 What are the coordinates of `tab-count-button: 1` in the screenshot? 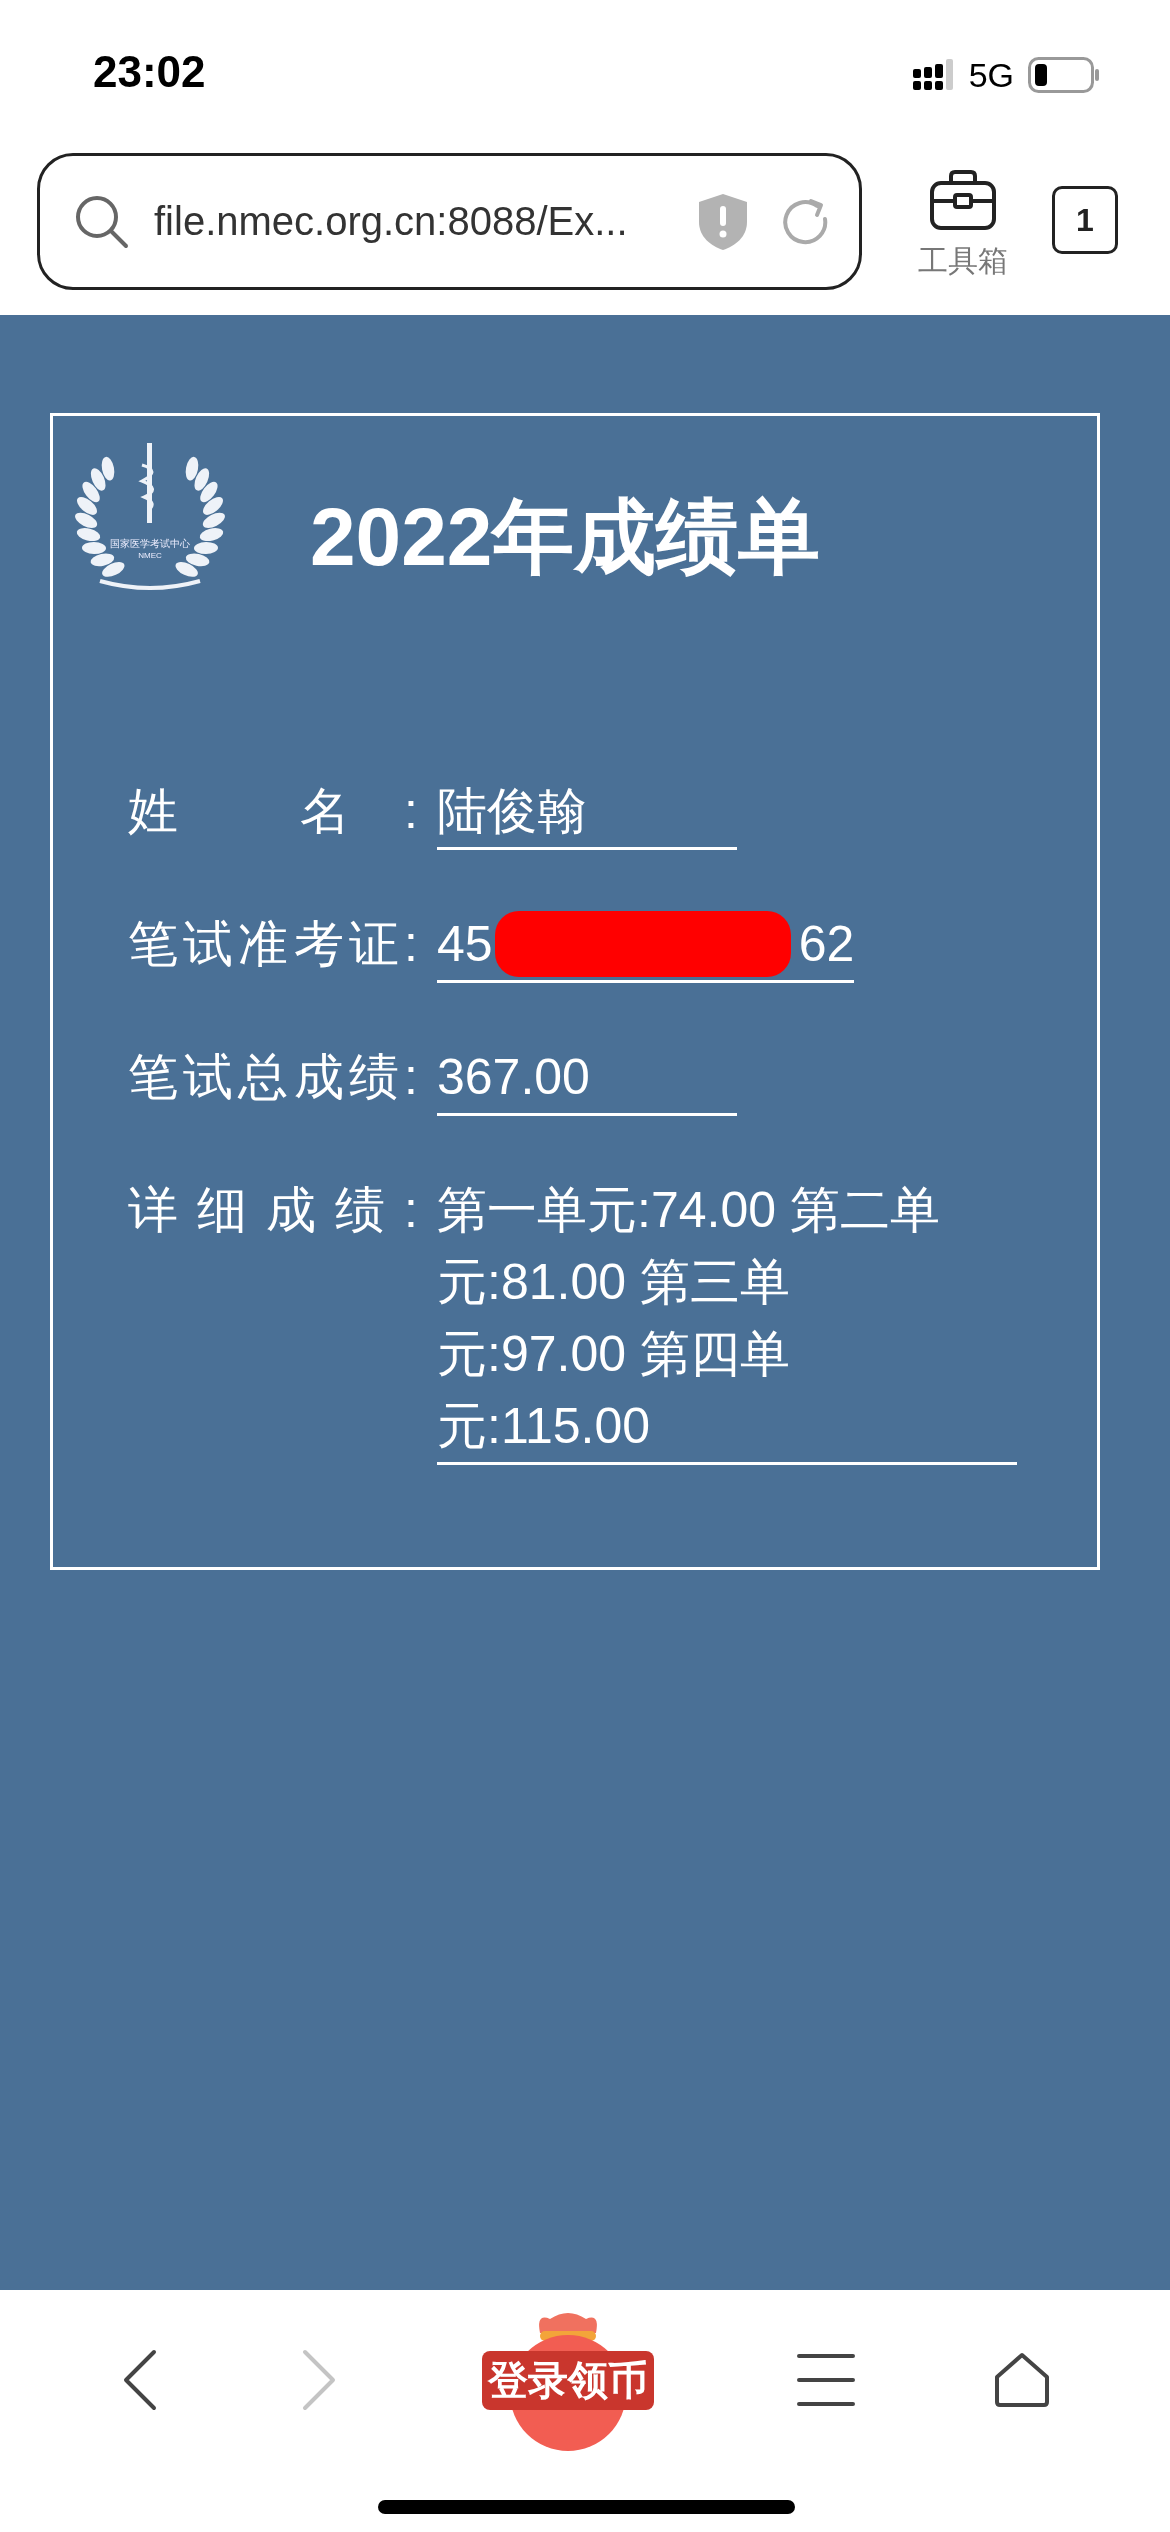 It's located at (1085, 220).